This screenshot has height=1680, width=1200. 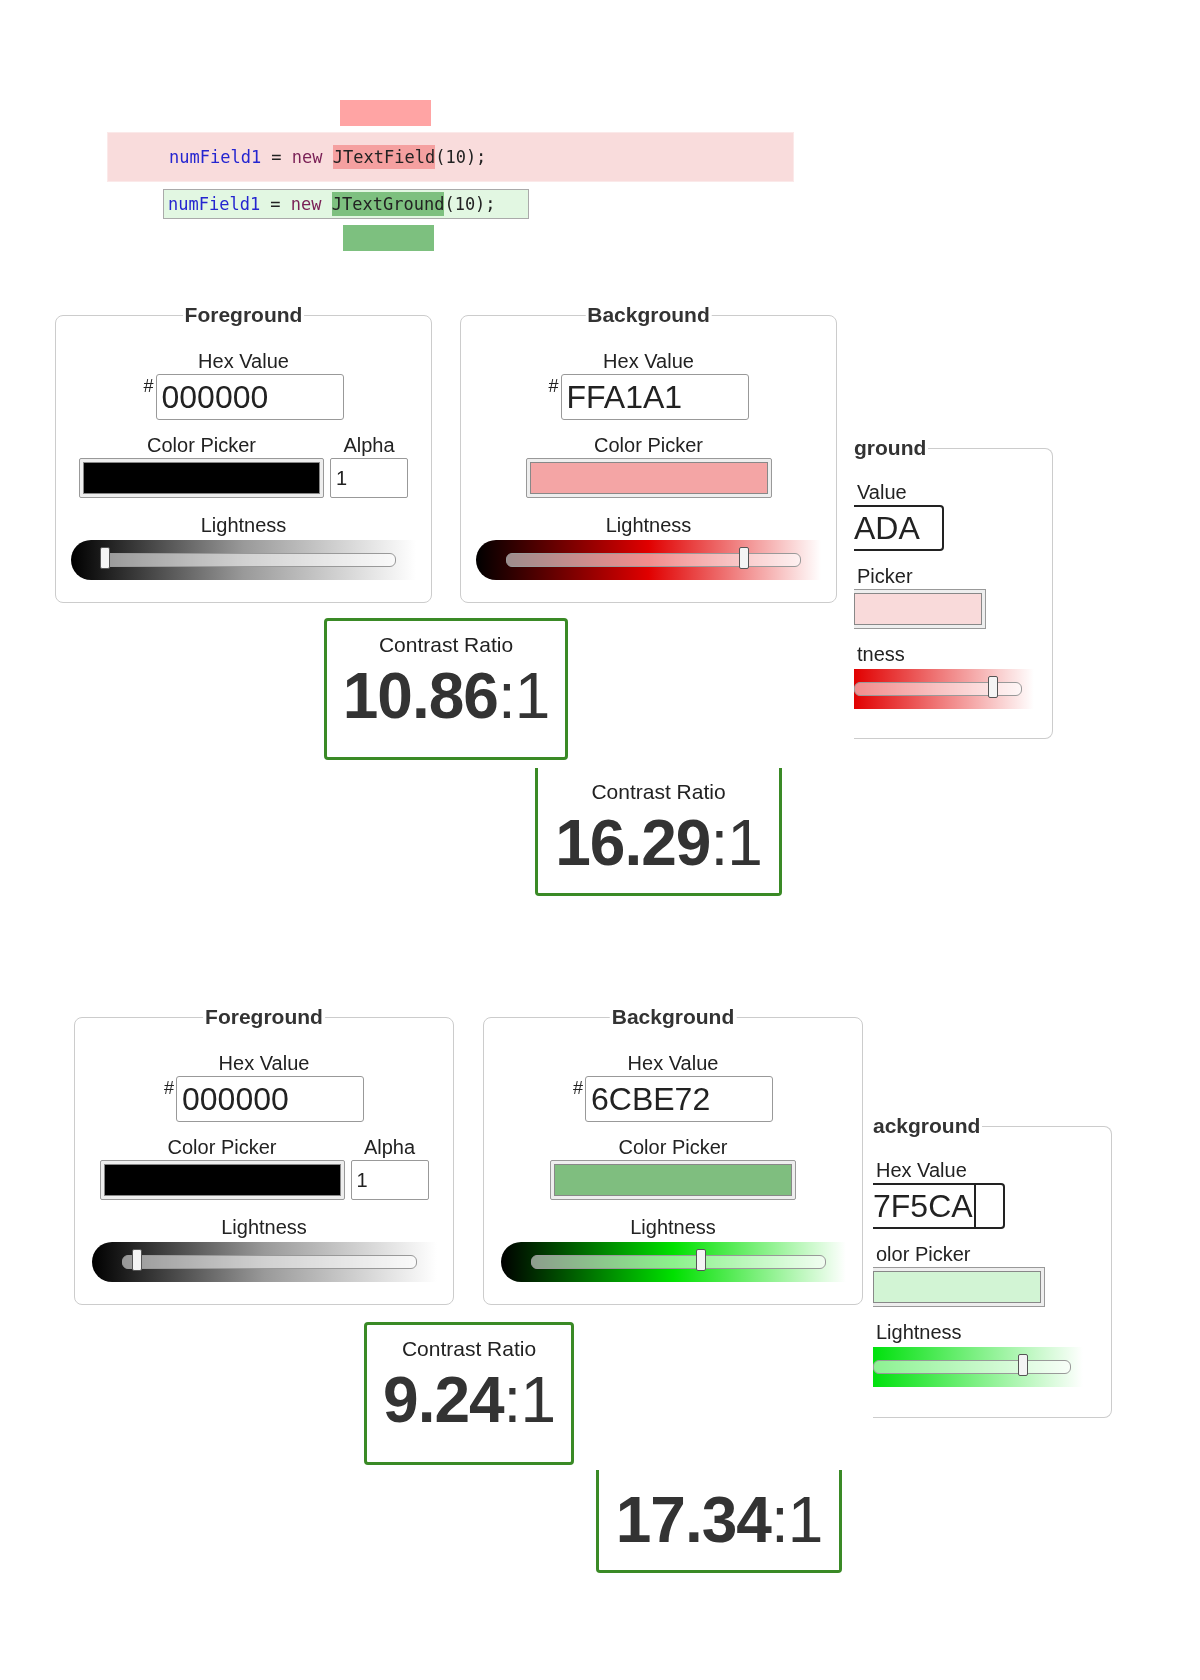 What do you see at coordinates (446, 696) in the screenshot?
I see `ratio-value: 10.86:1` at bounding box center [446, 696].